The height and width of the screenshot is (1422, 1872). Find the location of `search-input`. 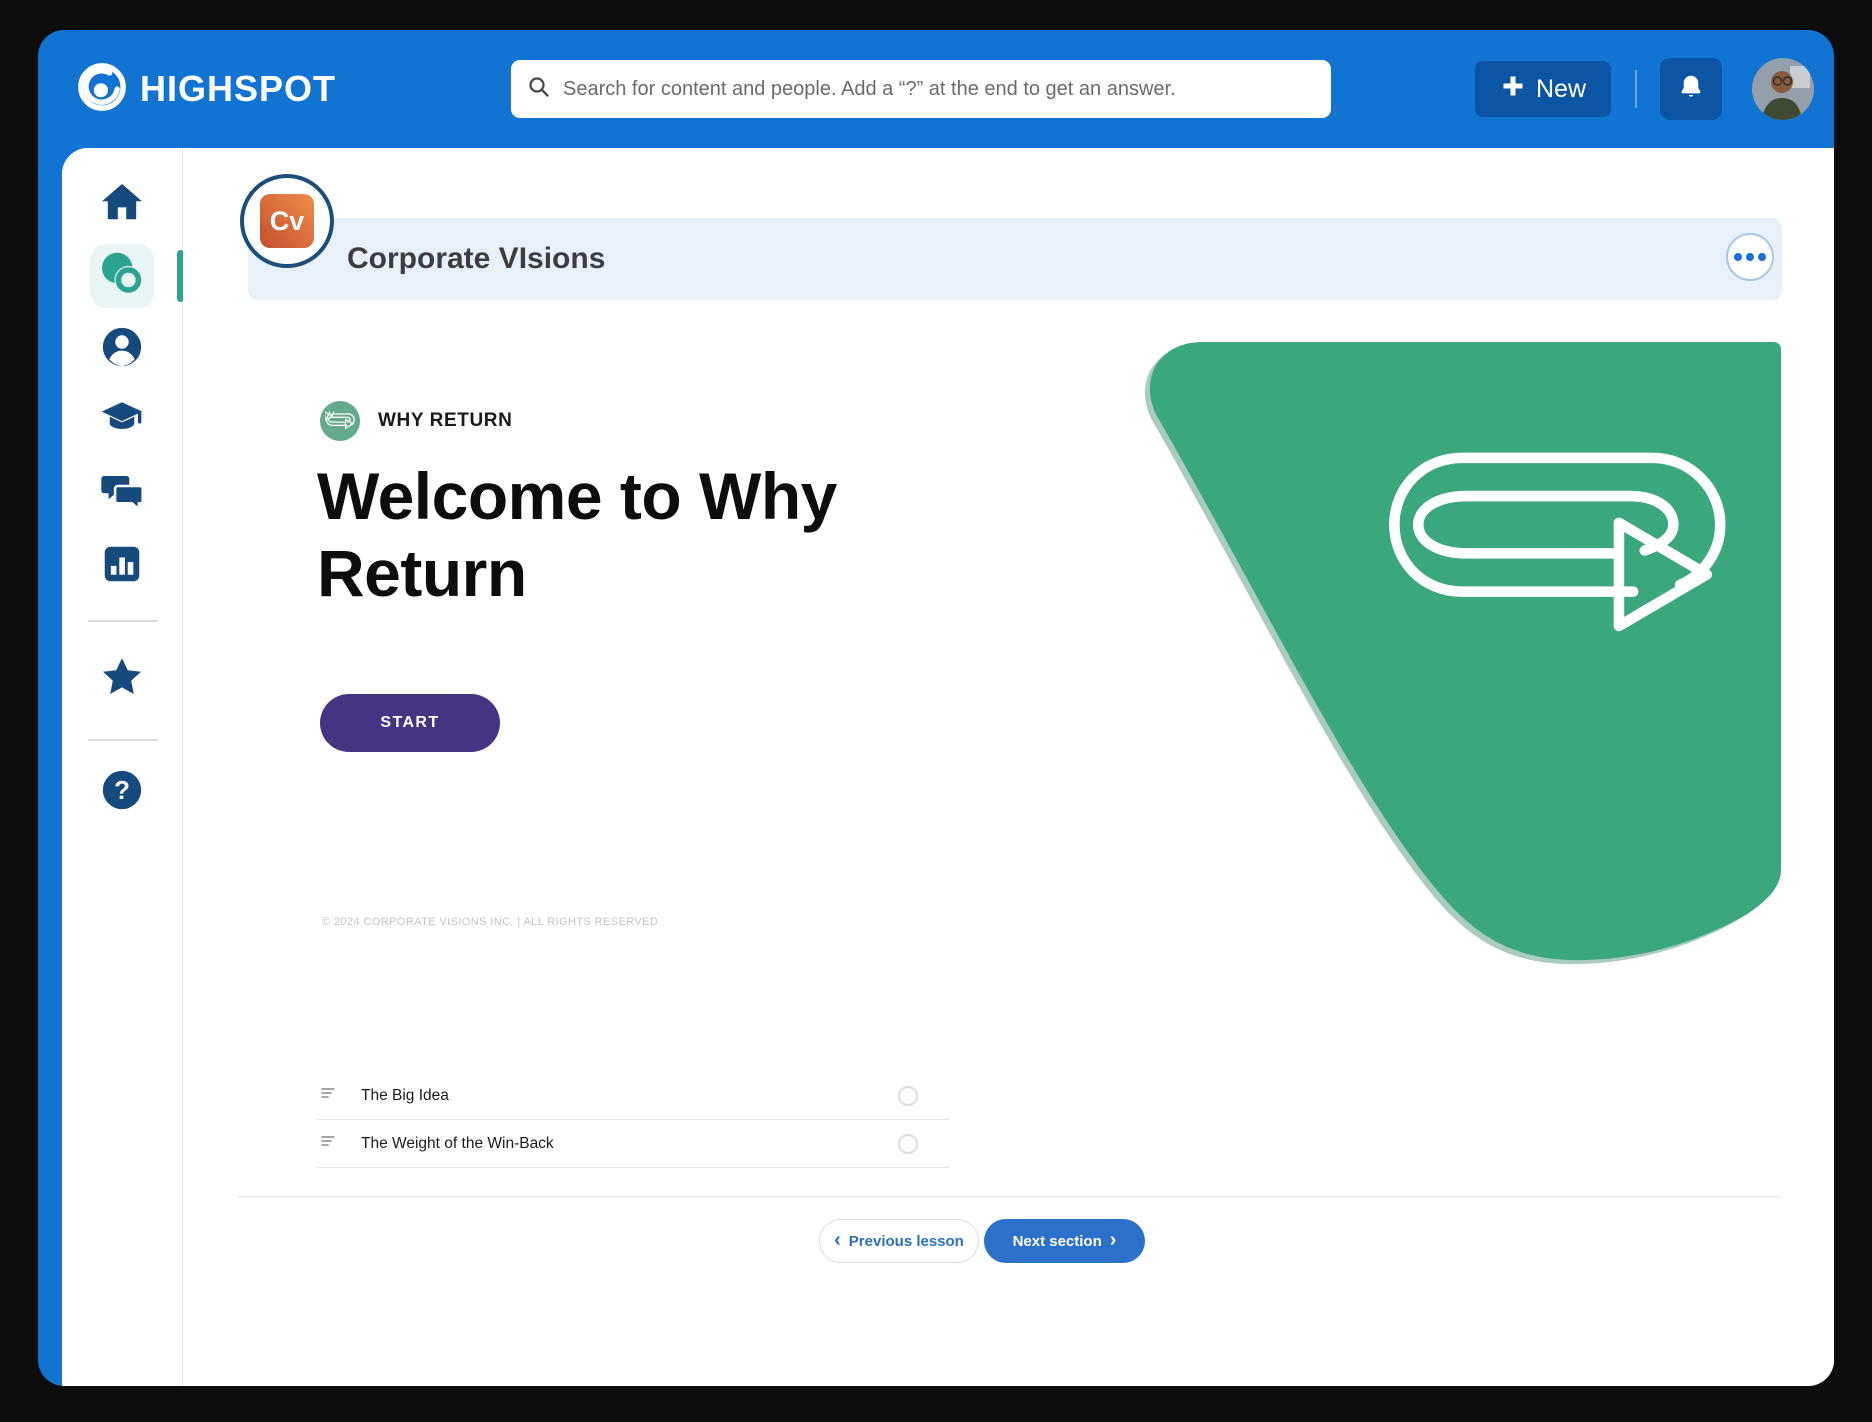

search-input is located at coordinates (939, 89).